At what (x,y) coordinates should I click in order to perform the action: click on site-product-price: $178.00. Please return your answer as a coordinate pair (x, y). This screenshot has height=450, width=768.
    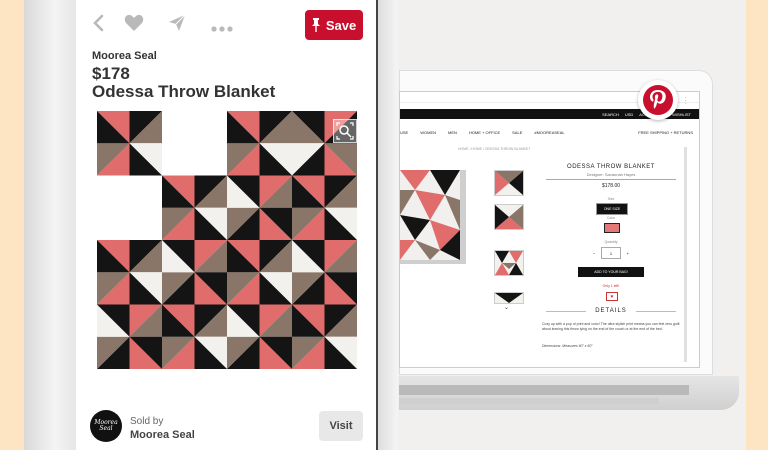
    Looking at the image, I should click on (611, 186).